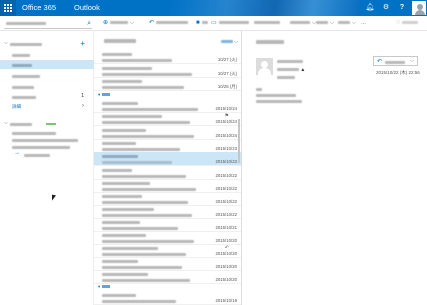 Image resolution: width=427 pixels, height=305 pixels. I want to click on favorites-header: ⌵ +, so click(47, 43).